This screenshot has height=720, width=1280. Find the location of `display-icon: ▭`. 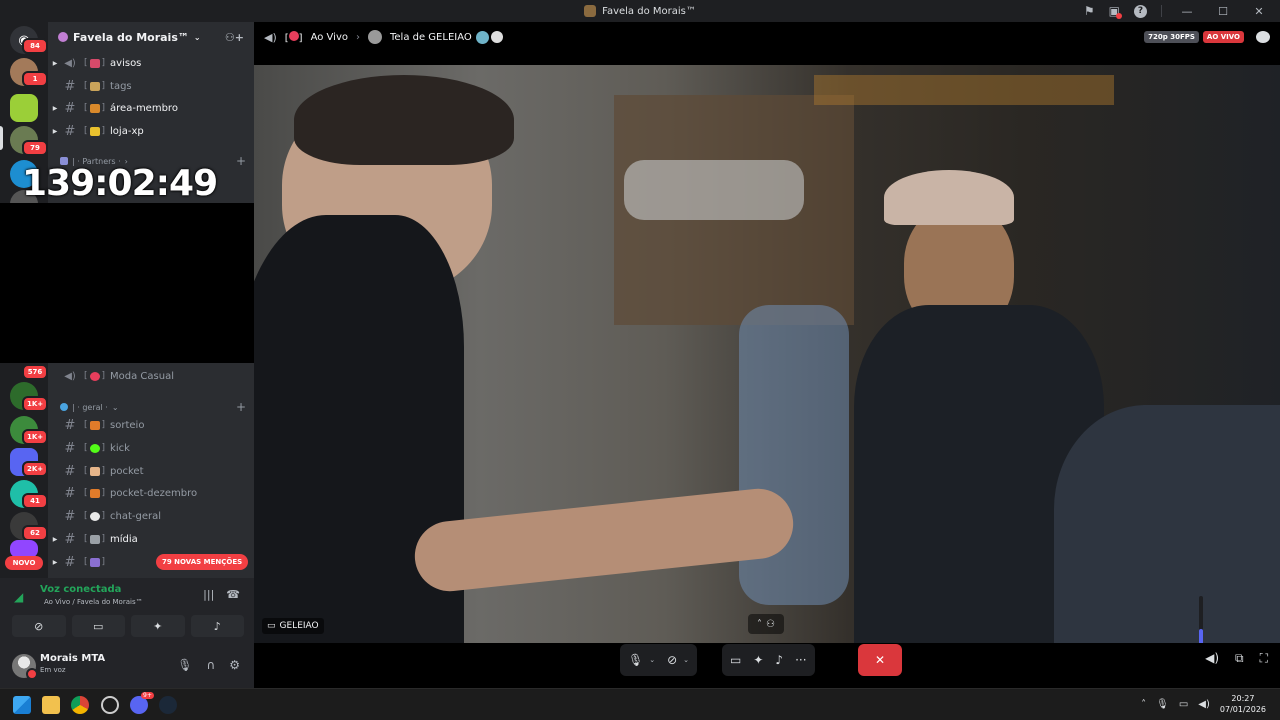

display-icon: ▭ is located at coordinates (1183, 704).